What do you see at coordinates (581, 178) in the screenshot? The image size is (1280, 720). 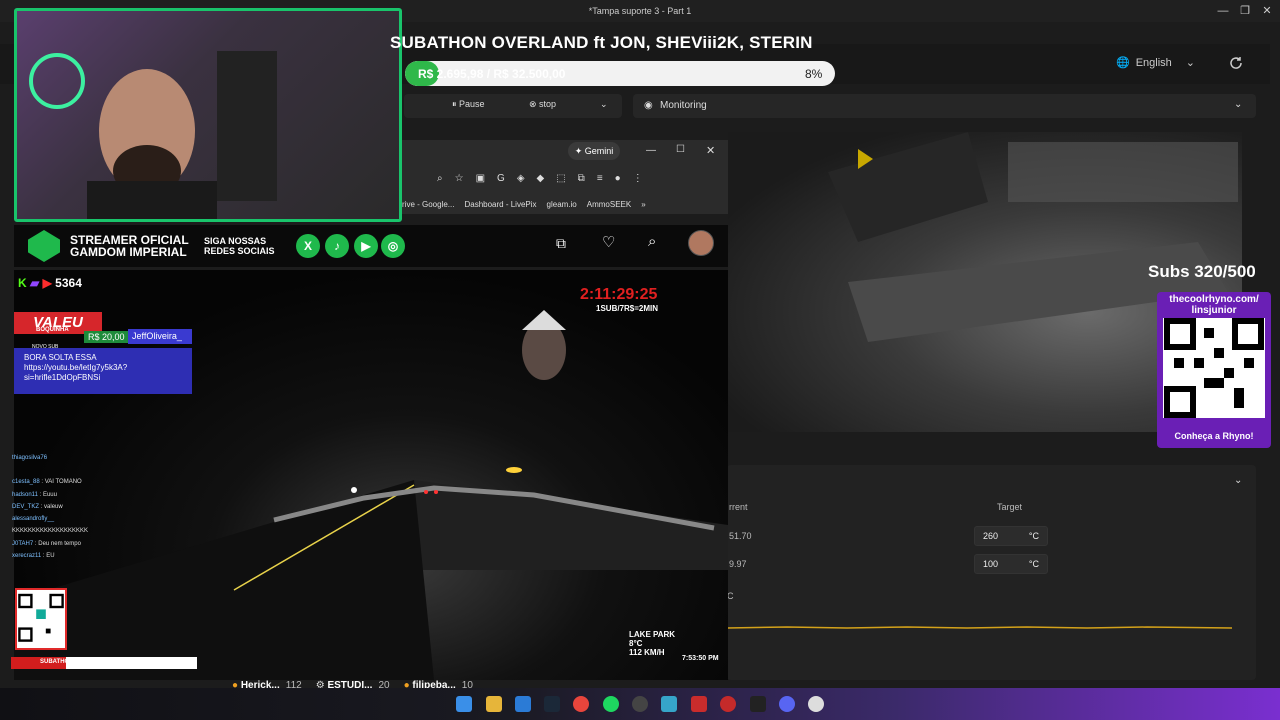 I see `screenshot-icon: ⧉` at bounding box center [581, 178].